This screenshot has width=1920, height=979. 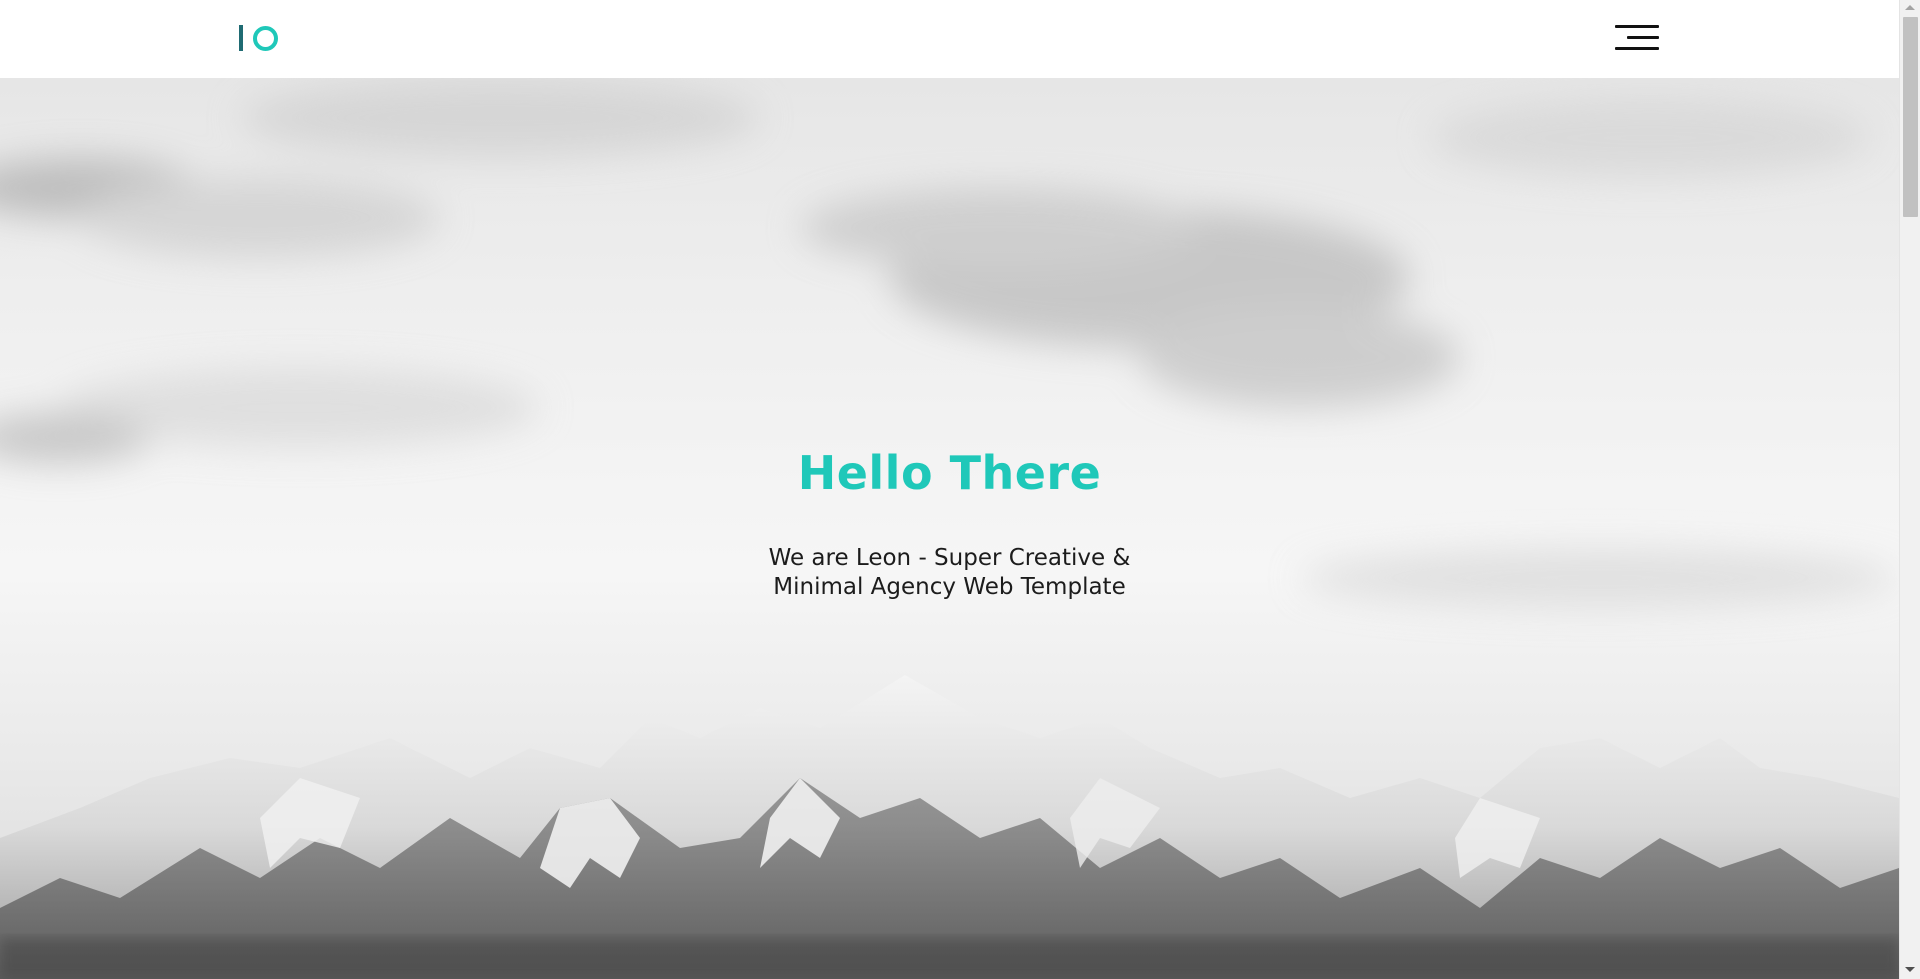 I want to click on logo-bar-icon, so click(x=241, y=38).